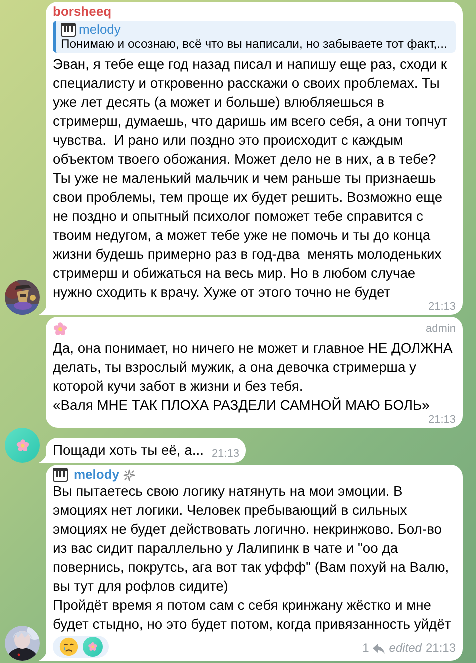 The width and height of the screenshot is (476, 663). Describe the element at coordinates (97, 475) in the screenshot. I see `sender-name: melody` at that location.